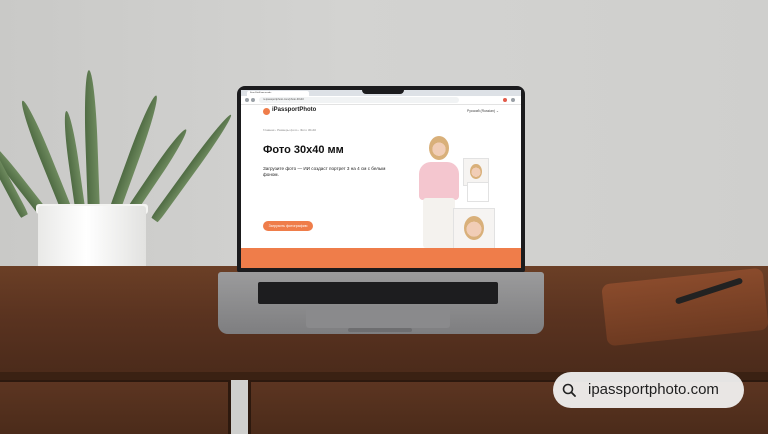 The height and width of the screenshot is (434, 768). I want to click on sample-silhouette, so click(478, 192).